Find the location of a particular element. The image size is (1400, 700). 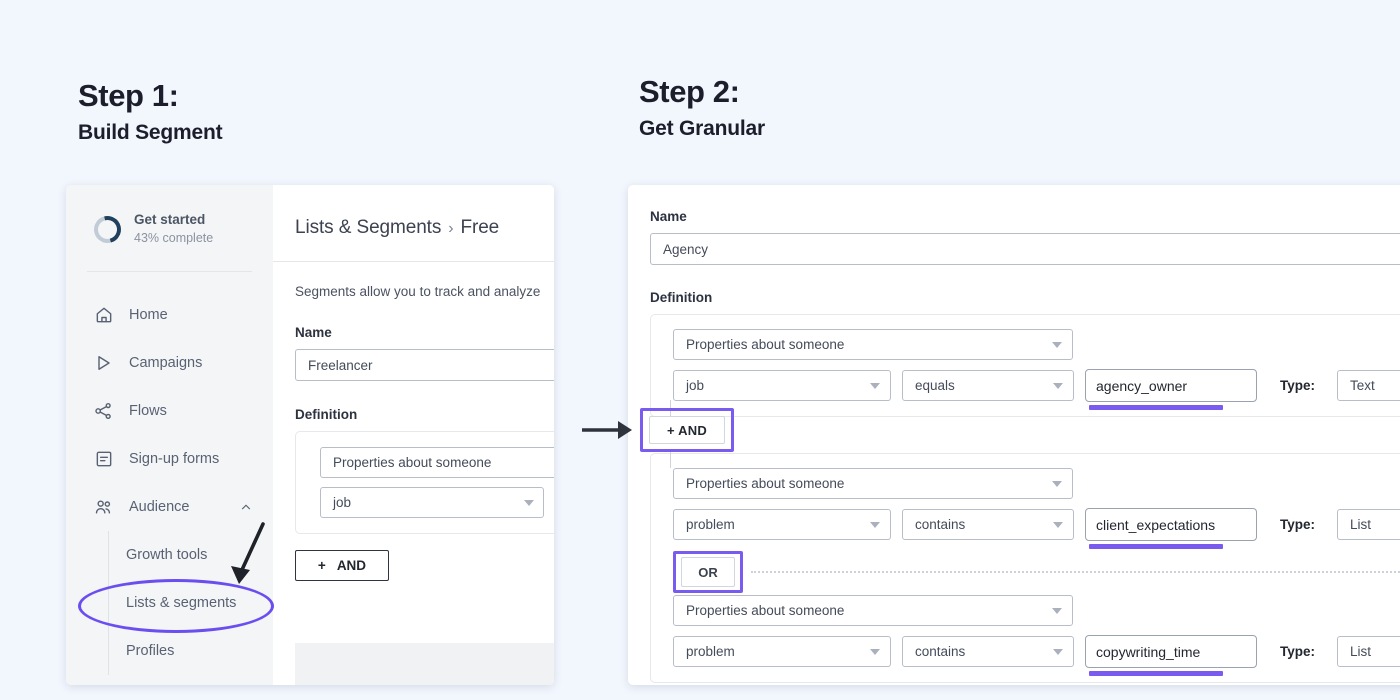

condition-value-text: agency_owner is located at coordinates (1142, 385).